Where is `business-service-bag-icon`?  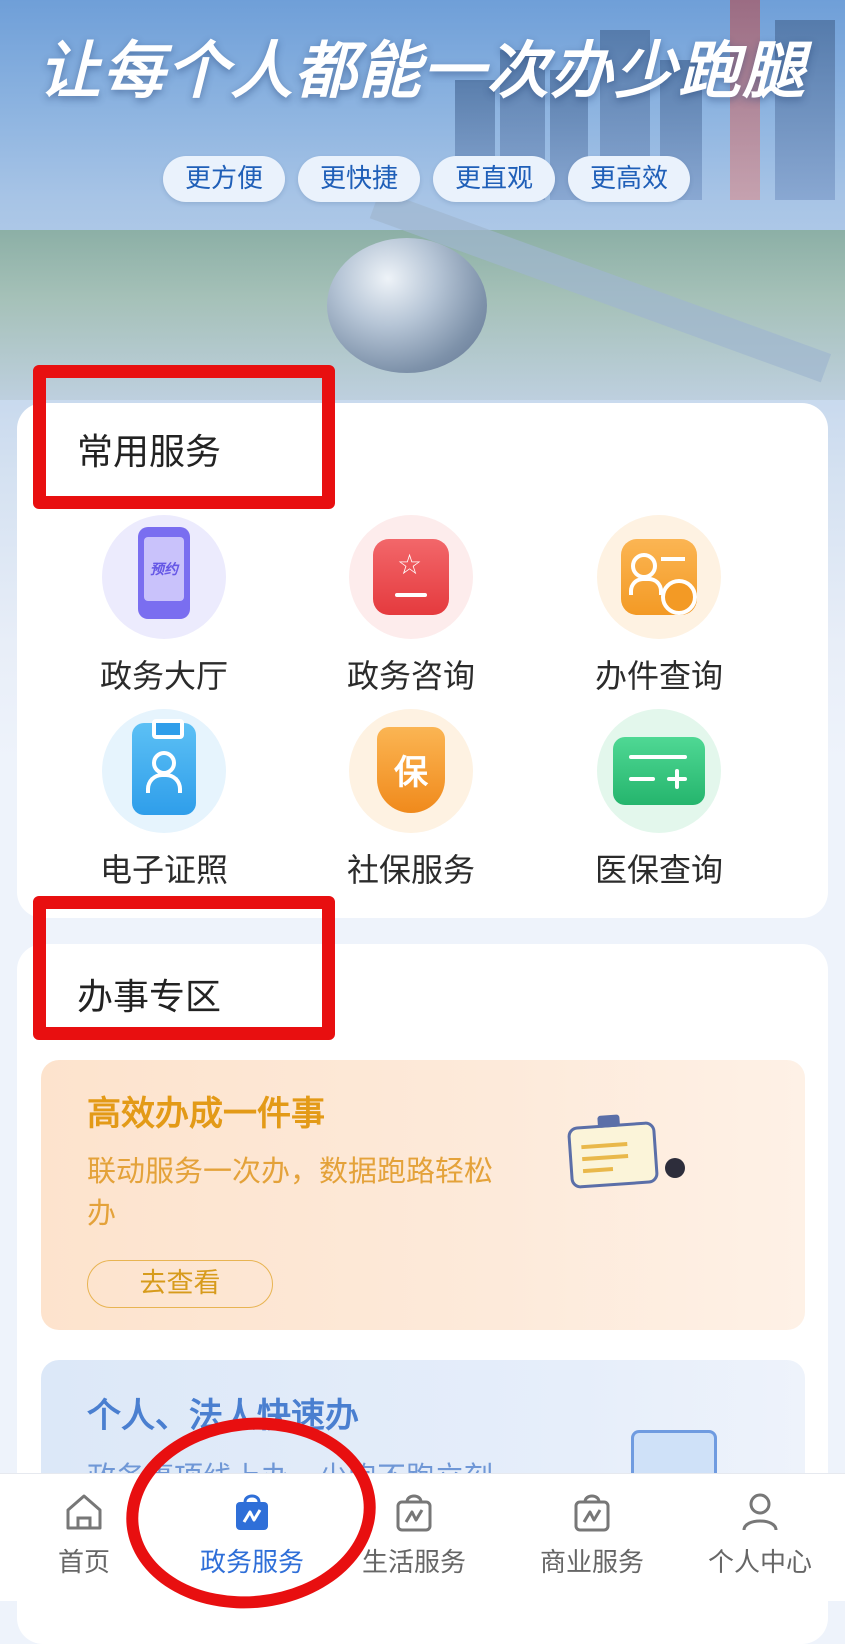 business-service-bag-icon is located at coordinates (592, 1512).